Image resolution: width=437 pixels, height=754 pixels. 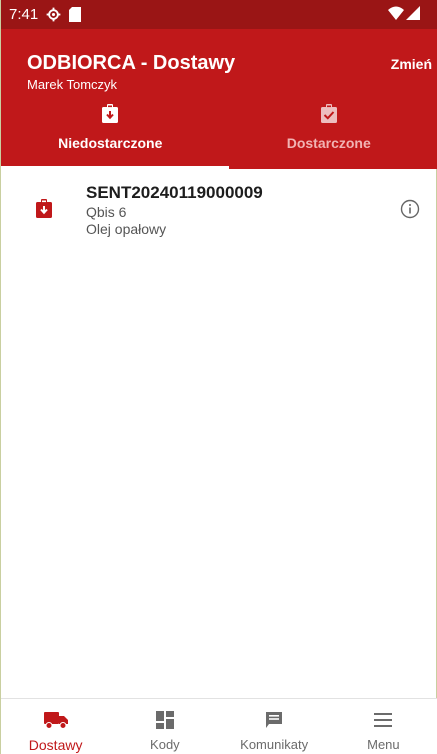 I want to click on nav-komunikaty: Komunikaty, so click(x=274, y=726).